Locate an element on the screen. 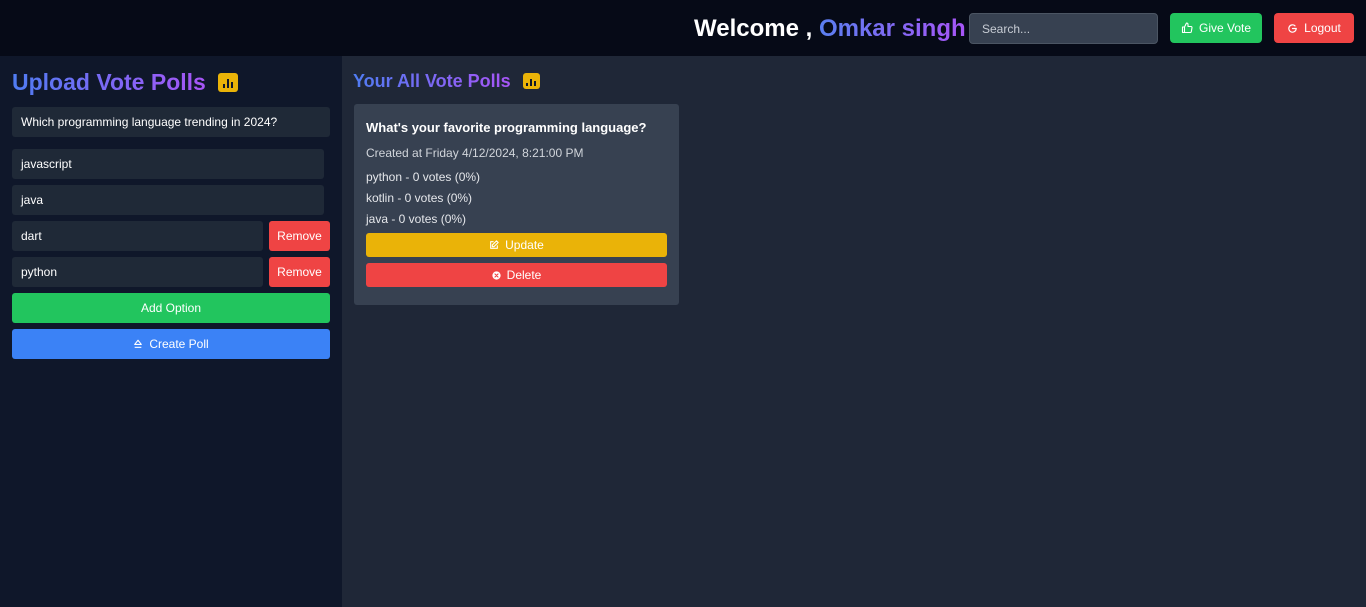 This screenshot has height=607, width=1366. delete-label: Delete is located at coordinates (524, 275).